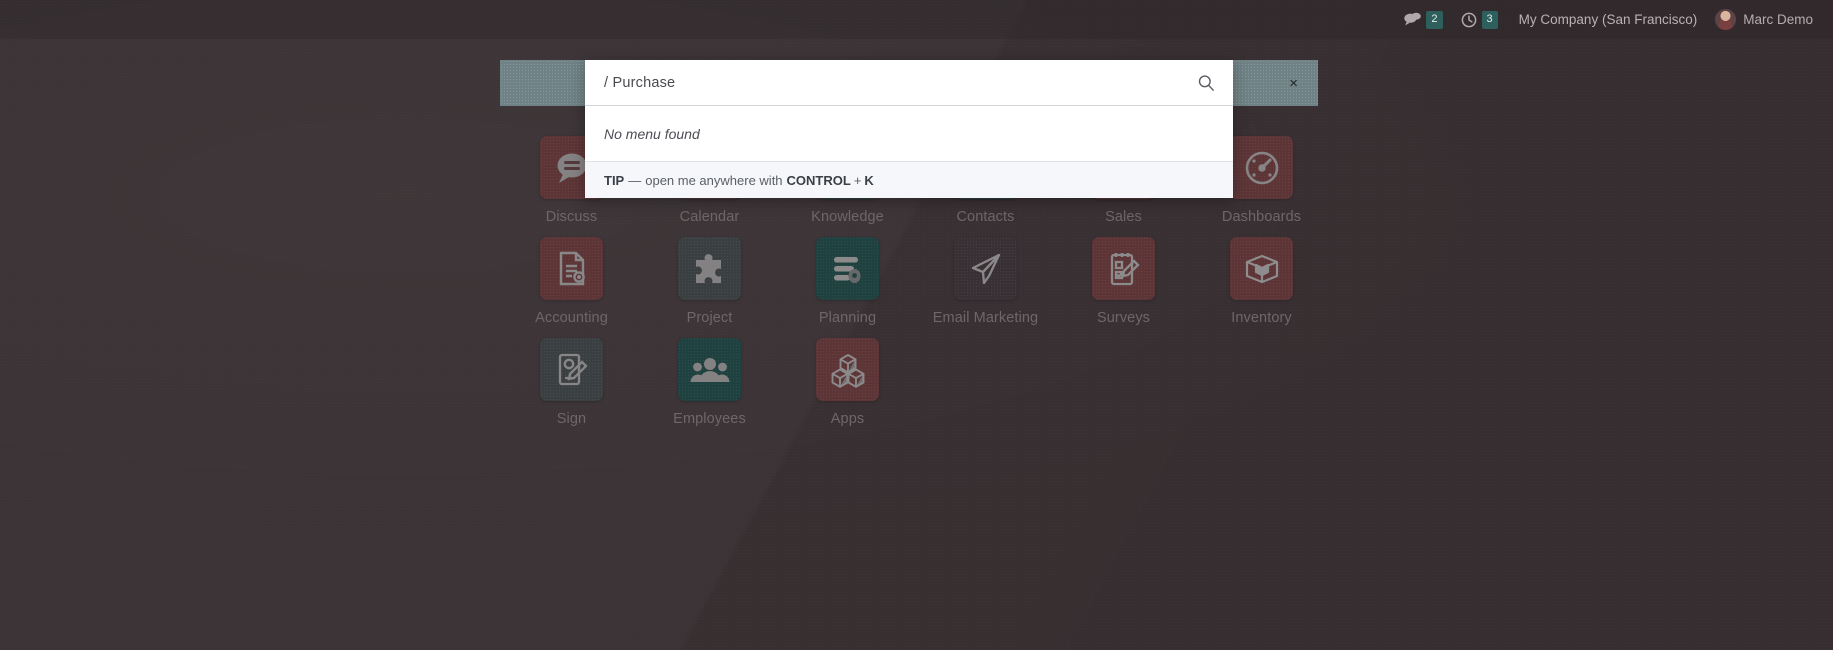 The height and width of the screenshot is (650, 1833). What do you see at coordinates (909, 180) in the screenshot?
I see `palette-tip-bar: TIP — open me anywhere with CONTROL + K` at bounding box center [909, 180].